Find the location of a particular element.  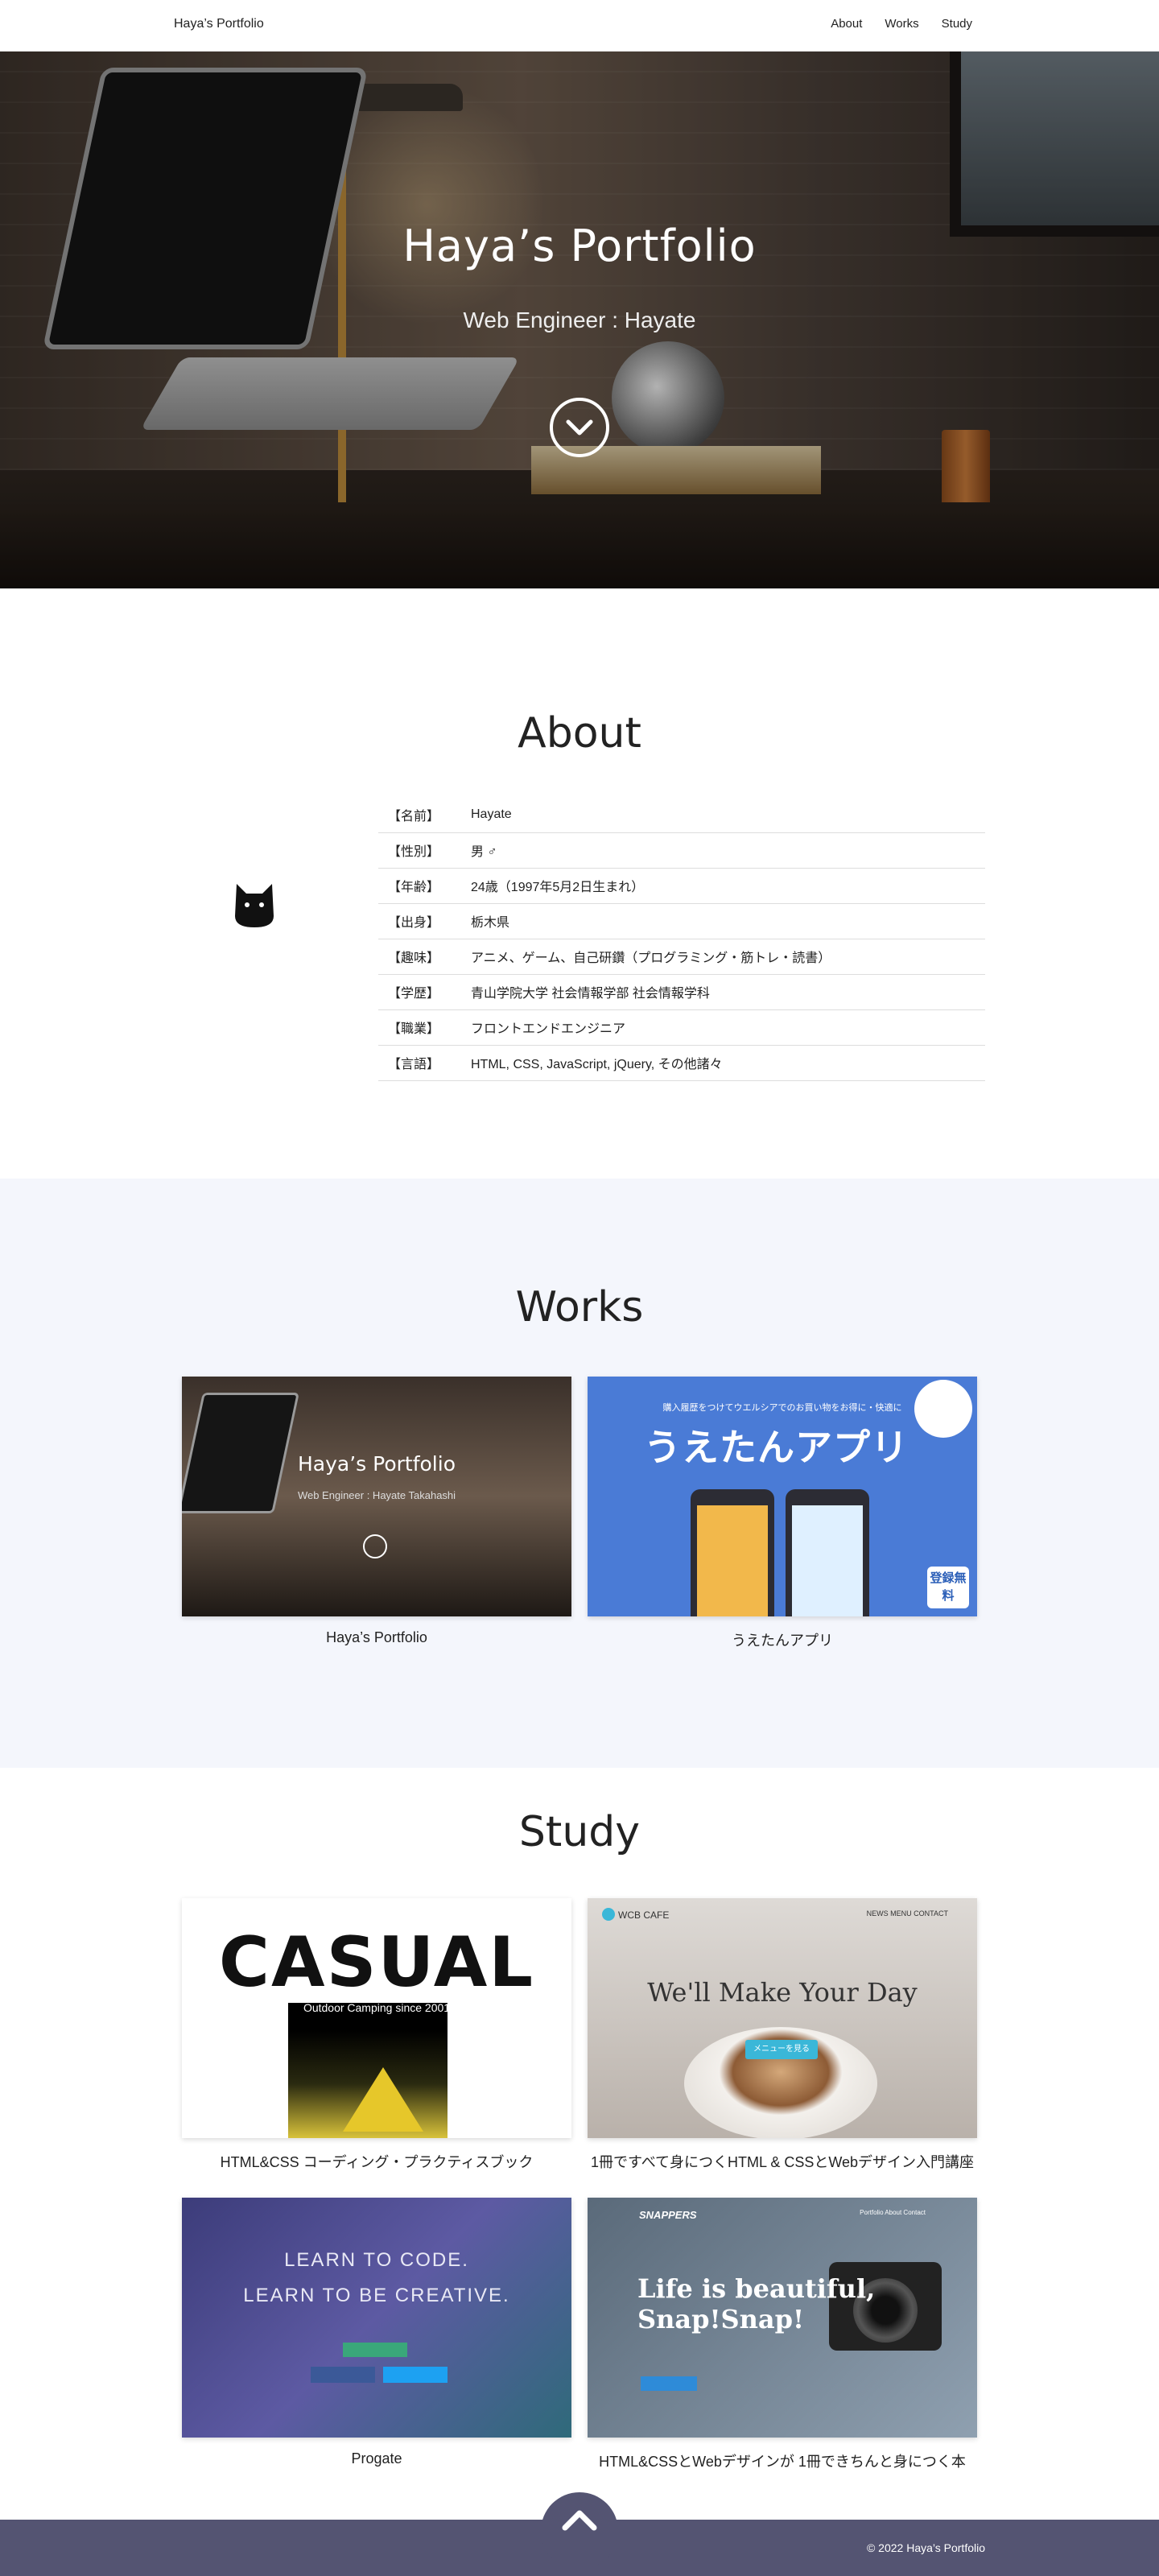

table-row: 【職業】 フロントエンドエンジニア is located at coordinates (681, 1027).